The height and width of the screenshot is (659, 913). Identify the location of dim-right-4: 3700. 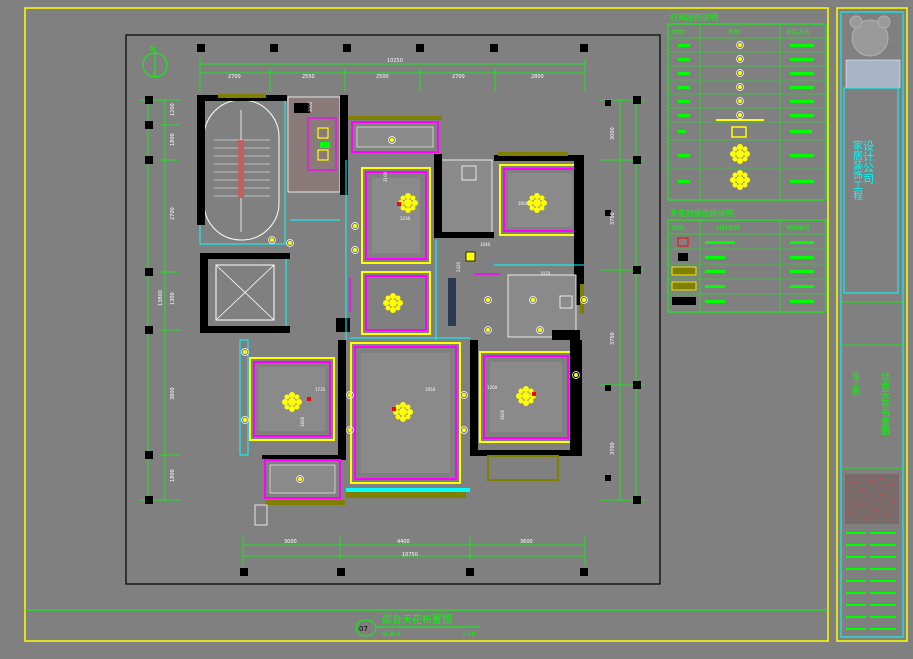
(613, 448).